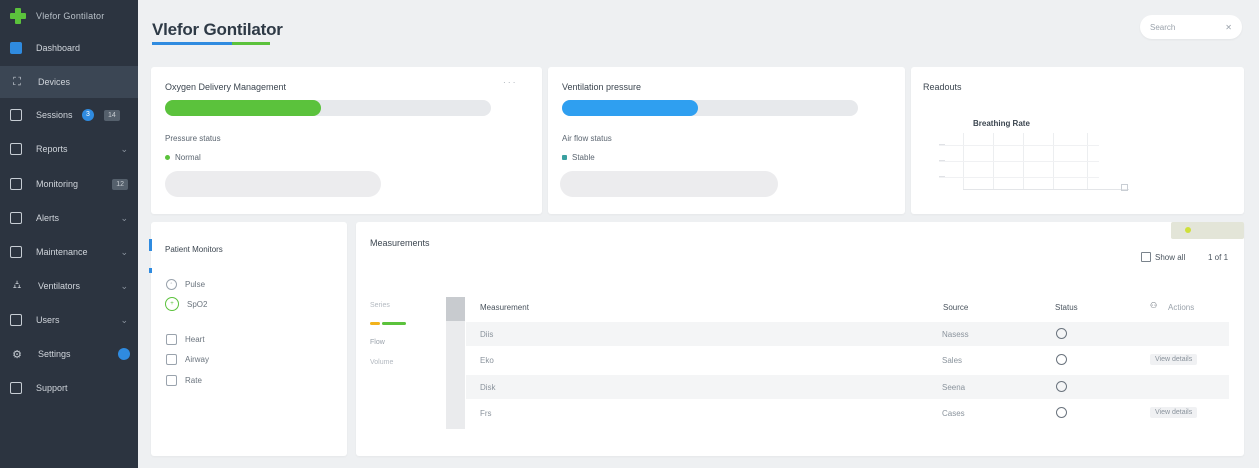 The width and height of the screenshot is (1259, 468). I want to click on card-title: Readouts, so click(942, 87).